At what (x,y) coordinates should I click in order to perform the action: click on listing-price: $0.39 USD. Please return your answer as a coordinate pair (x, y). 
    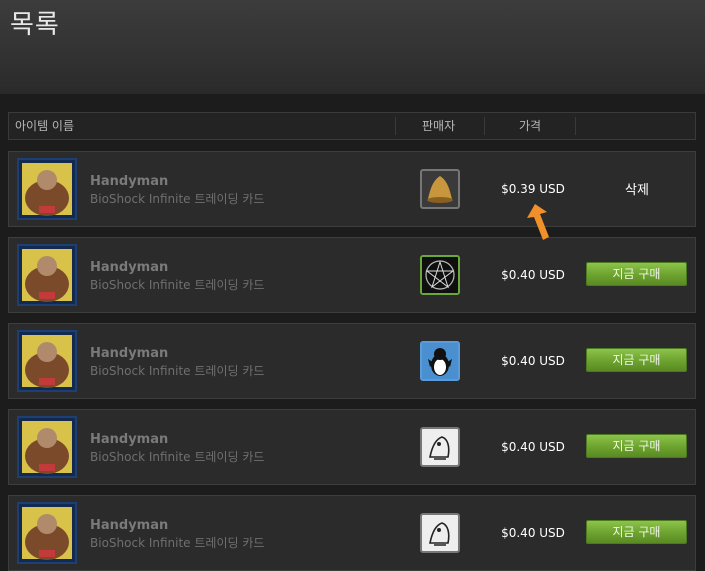
    Looking at the image, I should click on (533, 189).